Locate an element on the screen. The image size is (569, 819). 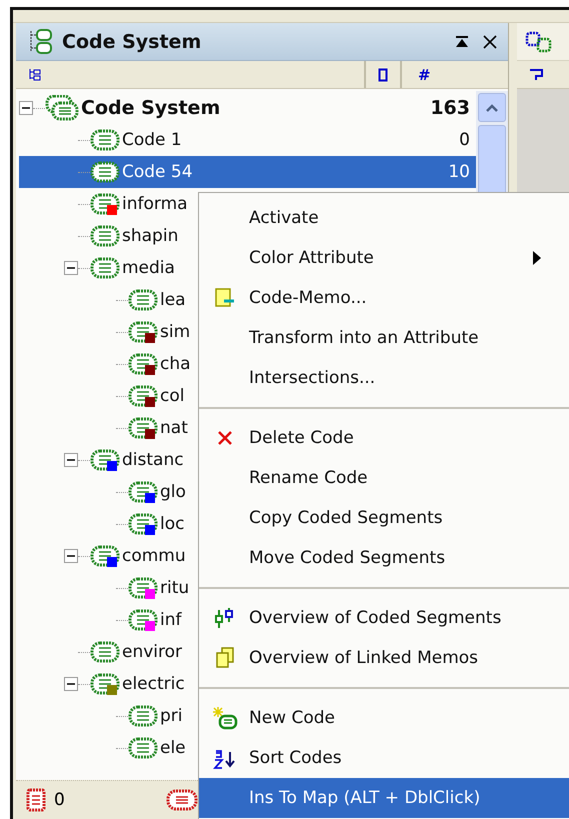
code-label: col is located at coordinates (172, 396).